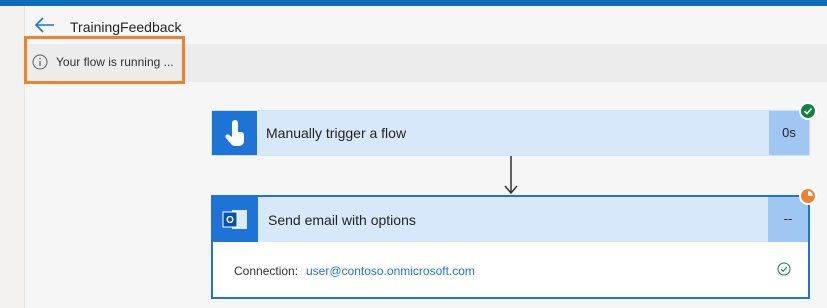  What do you see at coordinates (230, 220) in the screenshot?
I see `svg-text: O` at bounding box center [230, 220].